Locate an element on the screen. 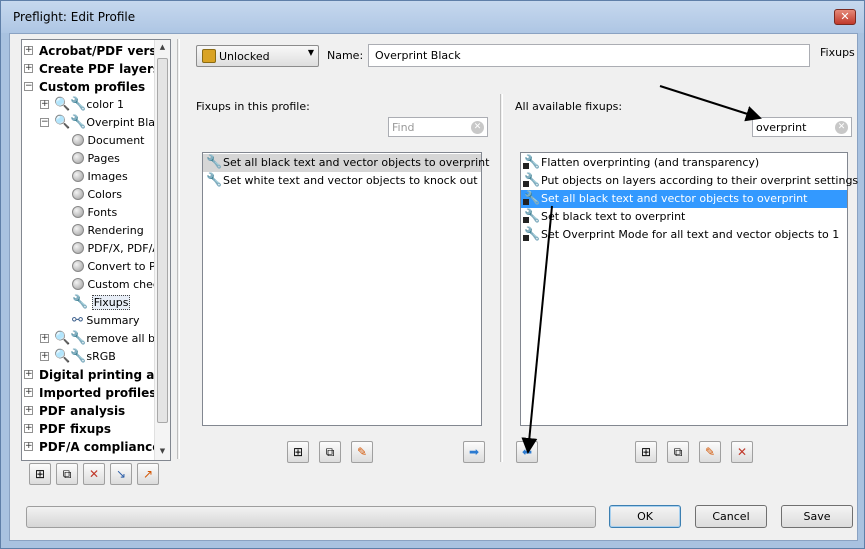 The image size is (865, 549). tree-node-pdf-fixups: + PDF fixups is located at coordinates (67, 429).